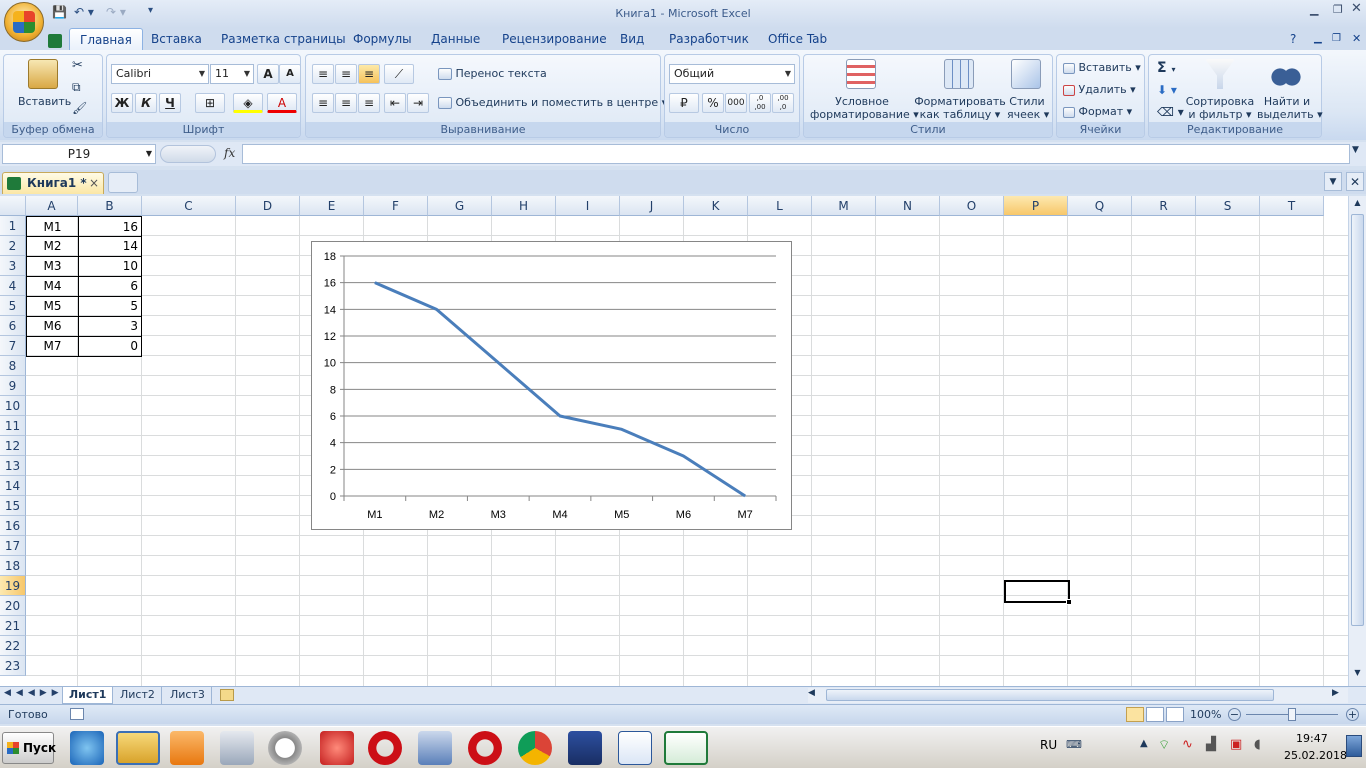 The width and height of the screenshot is (1366, 768). Describe the element at coordinates (1167, 90) in the screenshot. I see `fill-icon: ⬇ ▾` at that location.